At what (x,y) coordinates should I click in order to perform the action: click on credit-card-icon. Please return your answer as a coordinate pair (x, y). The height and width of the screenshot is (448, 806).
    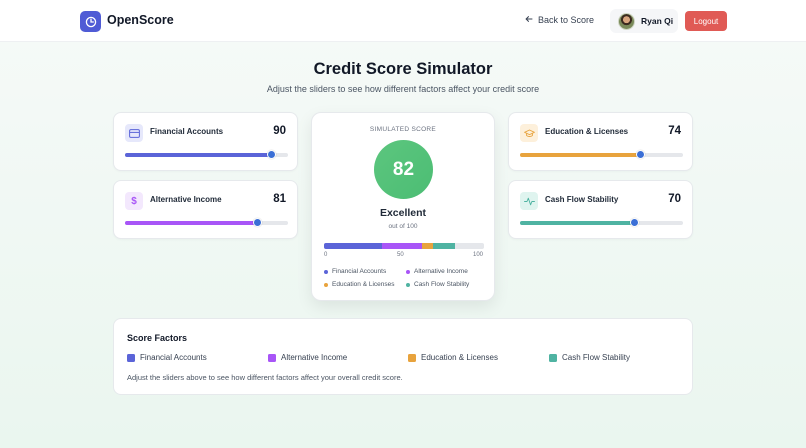
    Looking at the image, I should click on (134, 133).